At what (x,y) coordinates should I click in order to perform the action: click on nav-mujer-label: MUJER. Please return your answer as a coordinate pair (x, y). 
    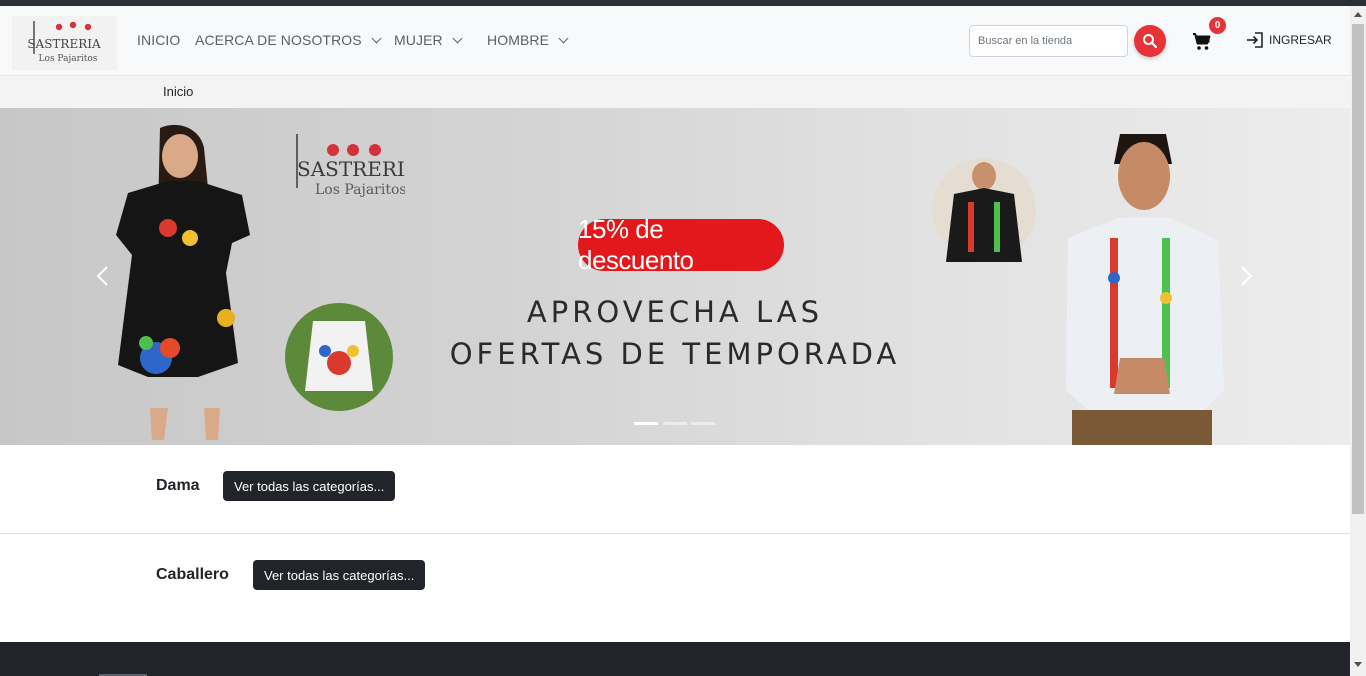
    Looking at the image, I should click on (418, 40).